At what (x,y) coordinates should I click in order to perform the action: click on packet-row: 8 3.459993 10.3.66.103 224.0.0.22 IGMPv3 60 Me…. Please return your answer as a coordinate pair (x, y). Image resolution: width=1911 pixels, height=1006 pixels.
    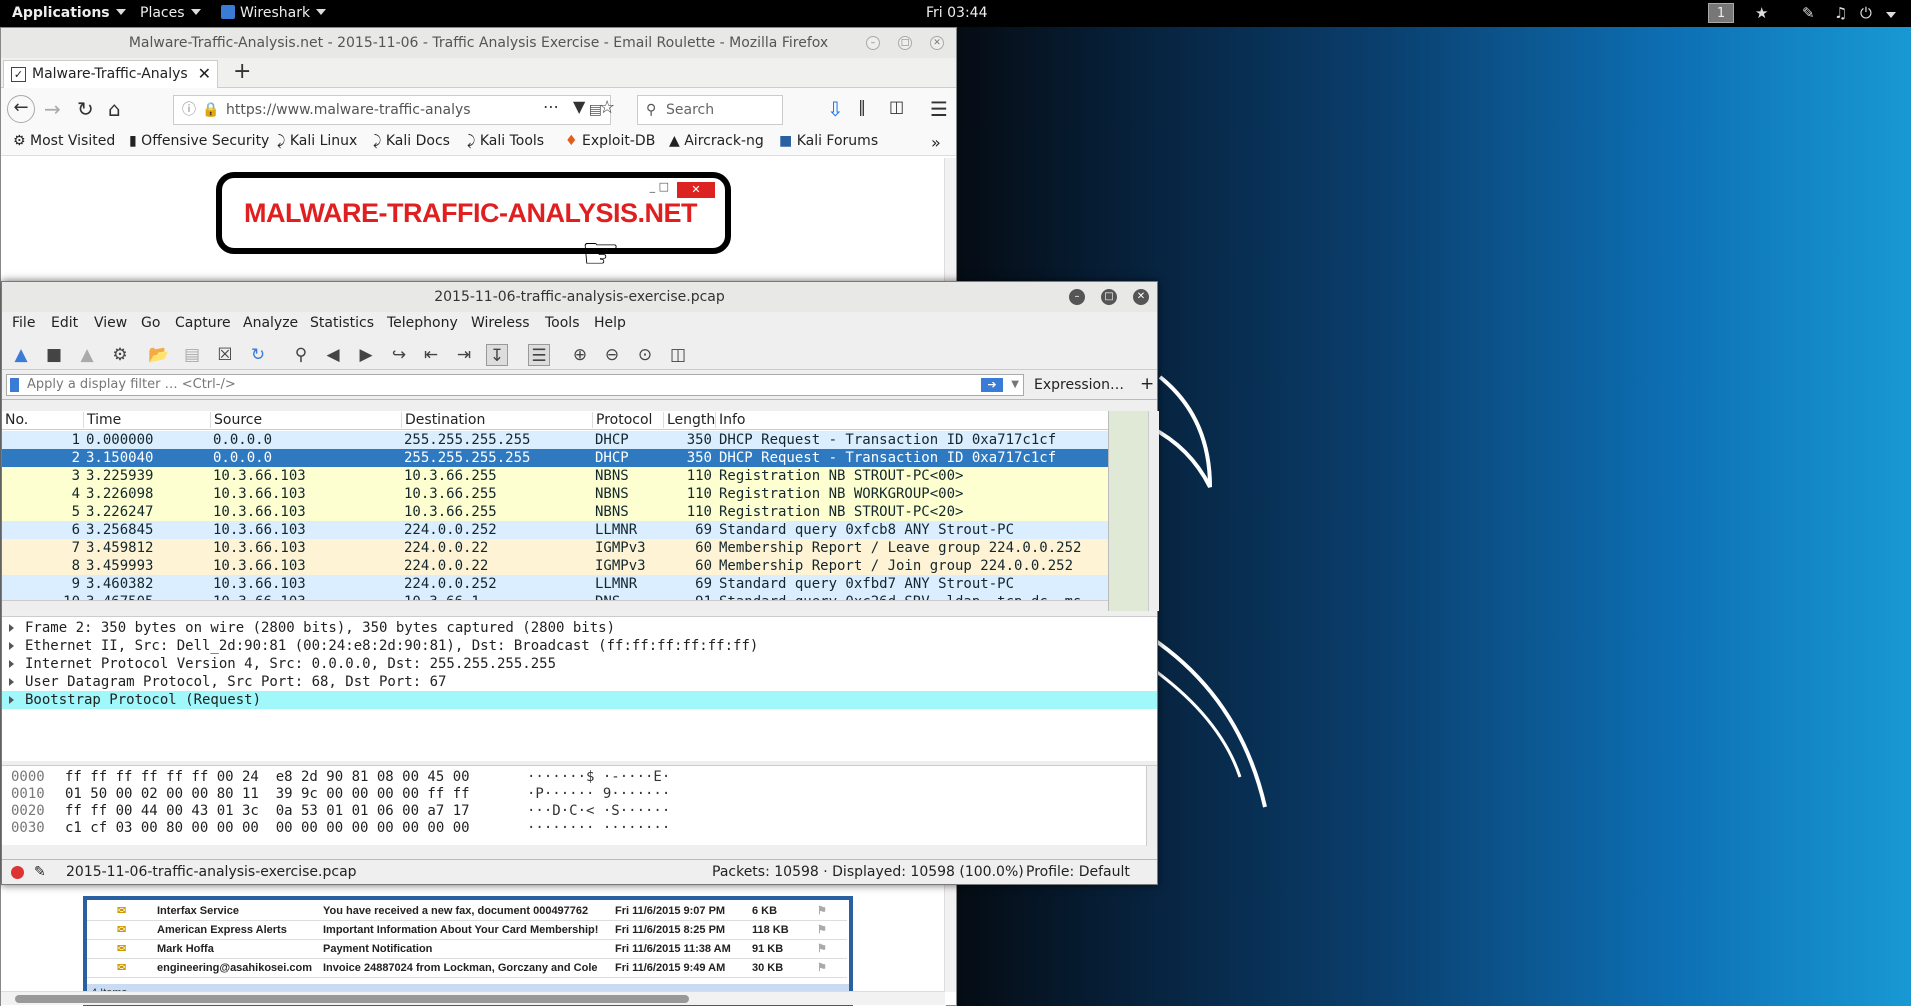
    Looking at the image, I should click on (555, 566).